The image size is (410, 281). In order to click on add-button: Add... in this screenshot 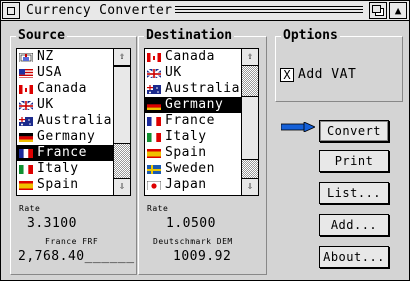, I will do `click(354, 225)`.